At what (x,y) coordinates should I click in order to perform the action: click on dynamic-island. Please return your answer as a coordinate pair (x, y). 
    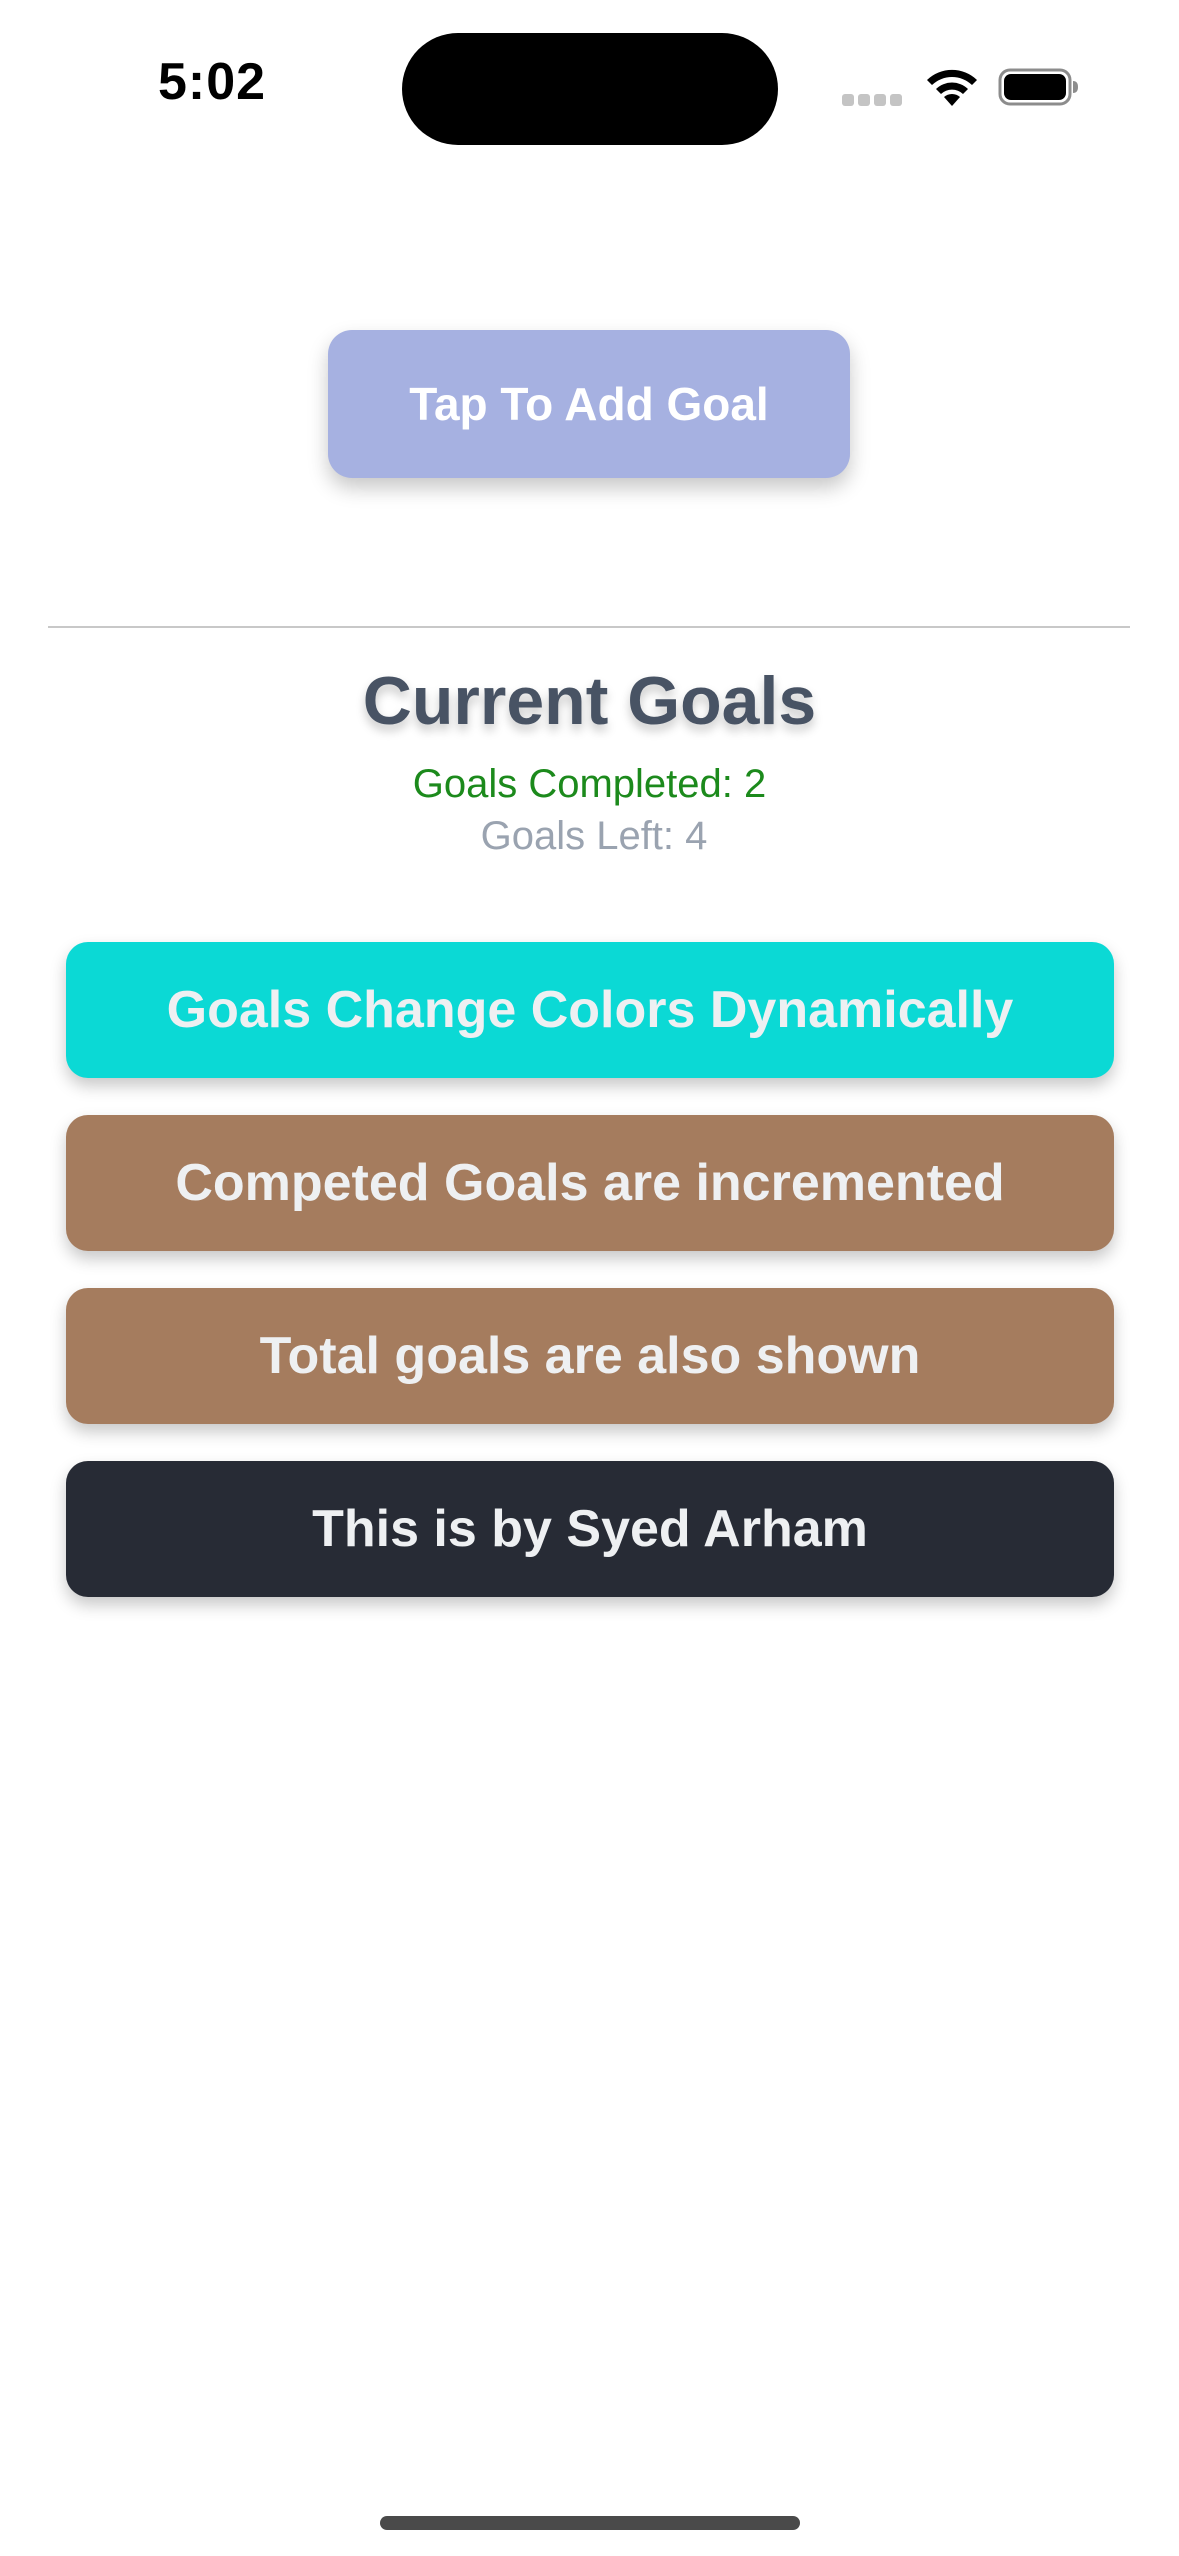
    Looking at the image, I should click on (590, 89).